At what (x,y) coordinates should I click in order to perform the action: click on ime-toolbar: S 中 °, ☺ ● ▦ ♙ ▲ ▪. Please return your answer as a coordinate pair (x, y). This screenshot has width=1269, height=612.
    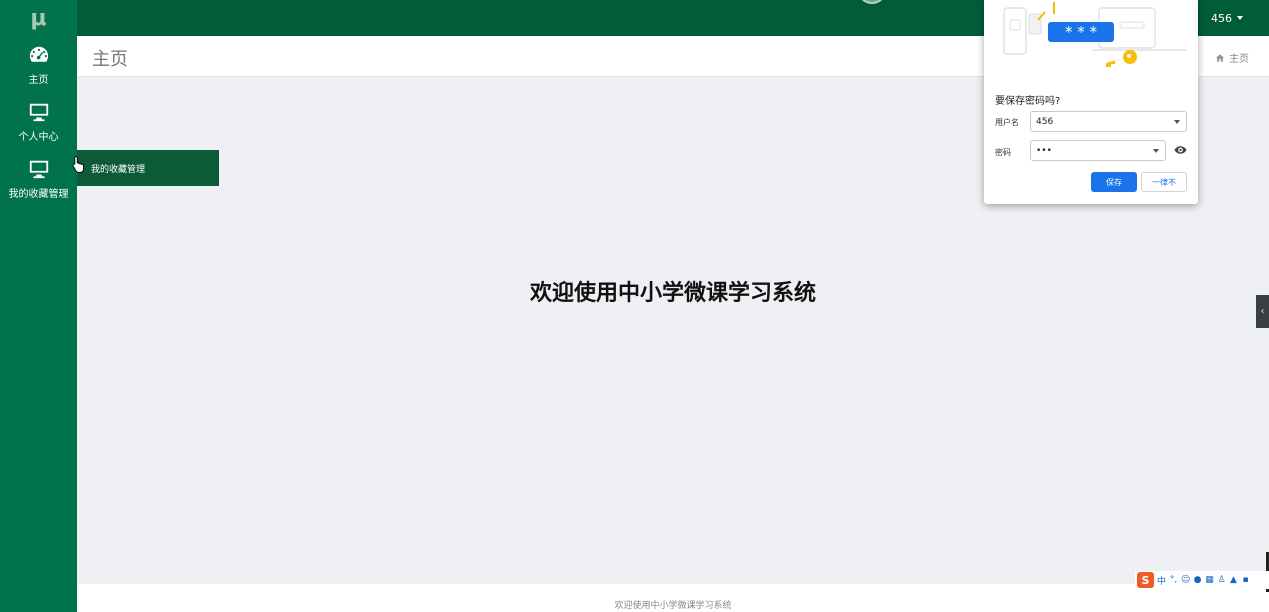
    Looking at the image, I should click on (1202, 580).